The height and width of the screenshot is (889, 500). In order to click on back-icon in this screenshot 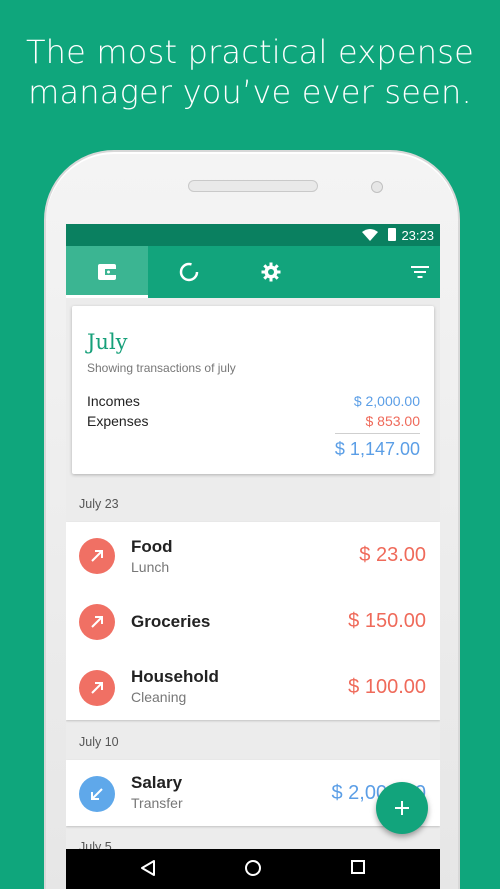, I will do `click(148, 868)`.